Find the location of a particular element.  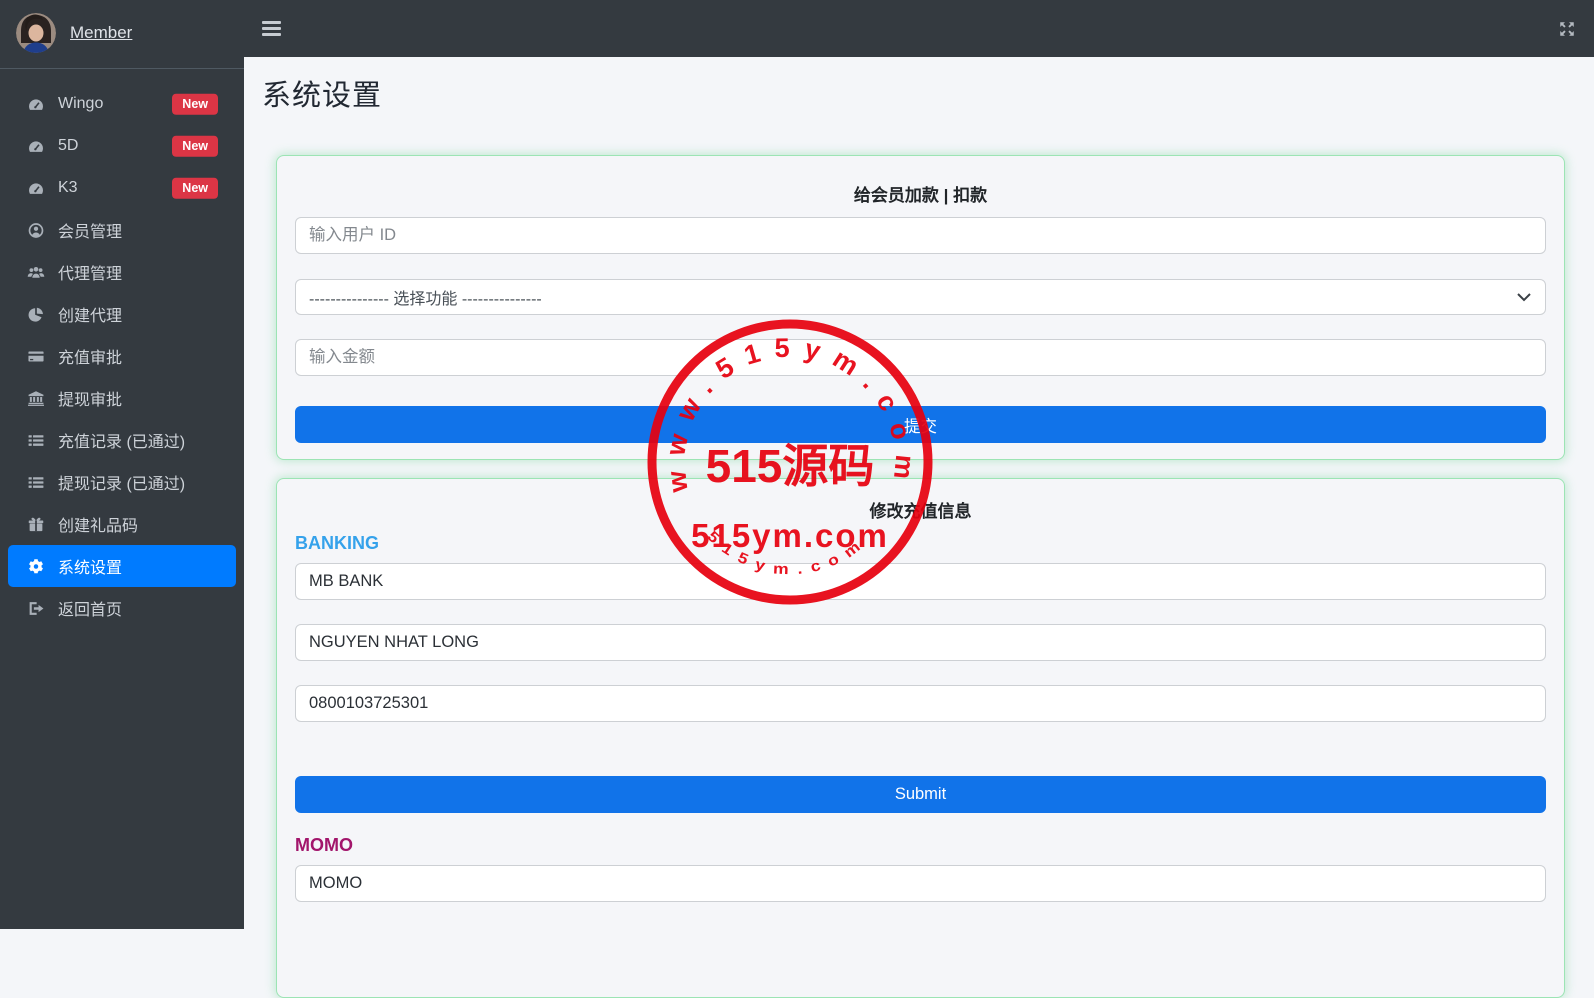

user-id-input is located at coordinates (920, 235).